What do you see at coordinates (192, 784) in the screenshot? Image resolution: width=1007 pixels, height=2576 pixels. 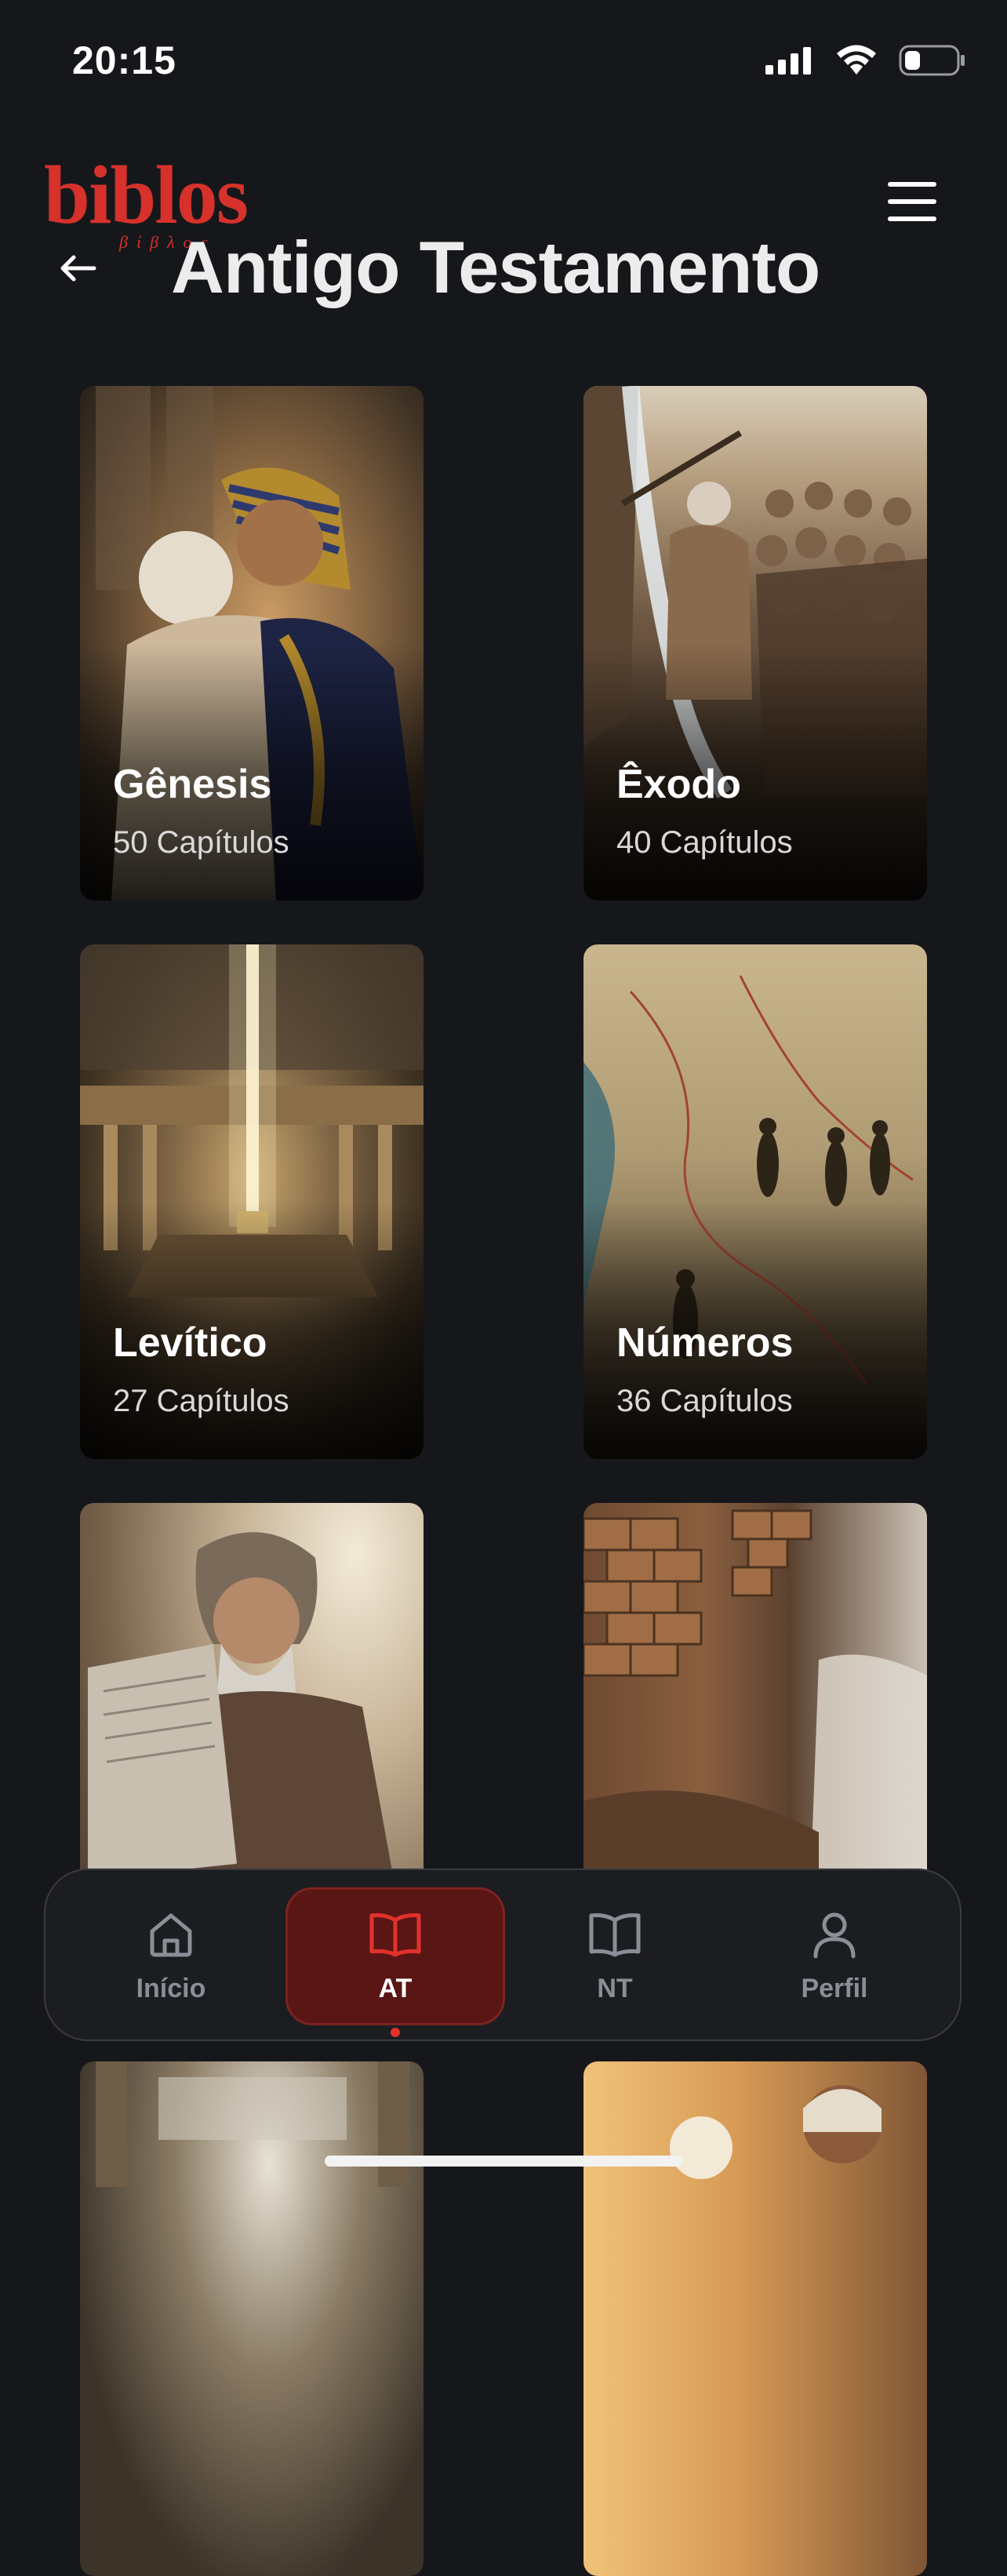 I see `book-title: Gênesis` at bounding box center [192, 784].